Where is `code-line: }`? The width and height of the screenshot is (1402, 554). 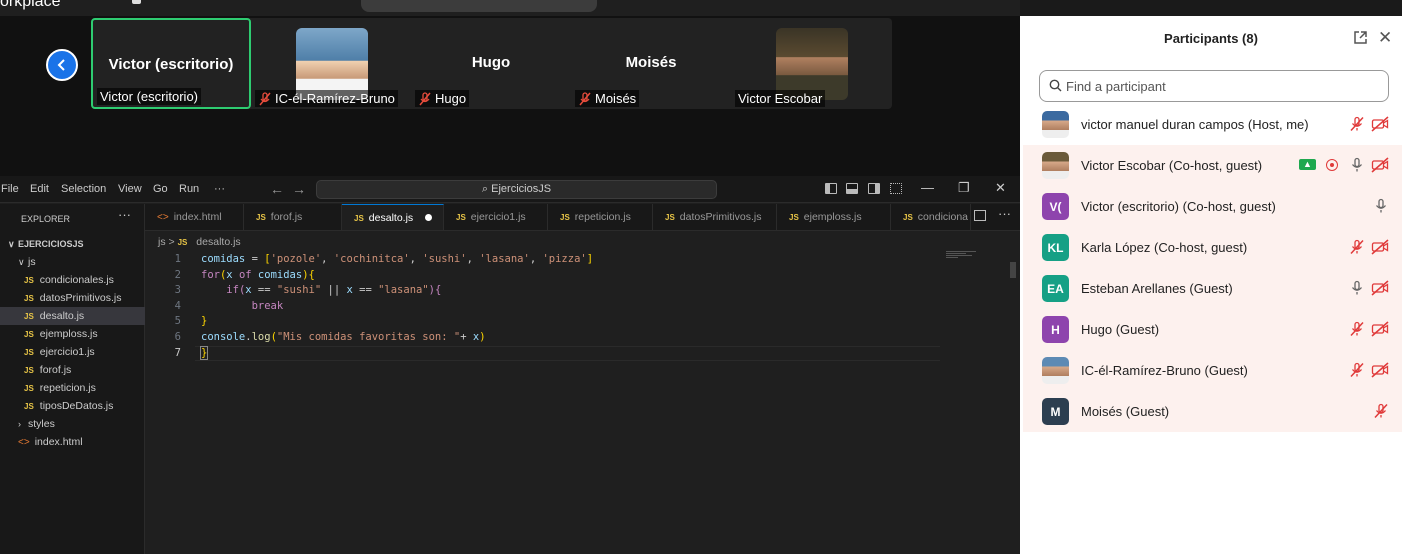 code-line: } is located at coordinates (204, 352).